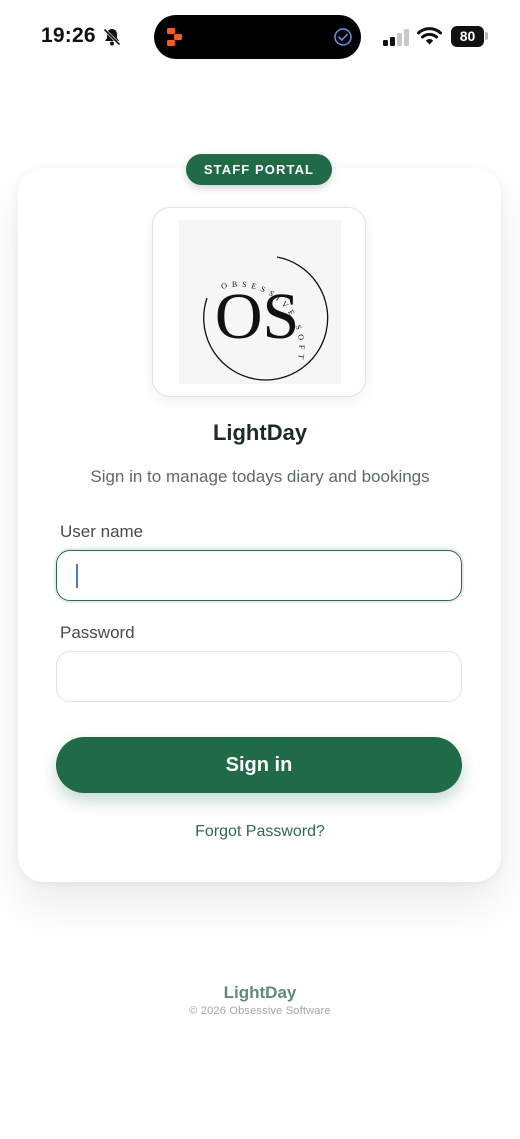 The image size is (520, 1139). Describe the element at coordinates (343, 37) in the screenshot. I see `check-circle-icon` at that location.